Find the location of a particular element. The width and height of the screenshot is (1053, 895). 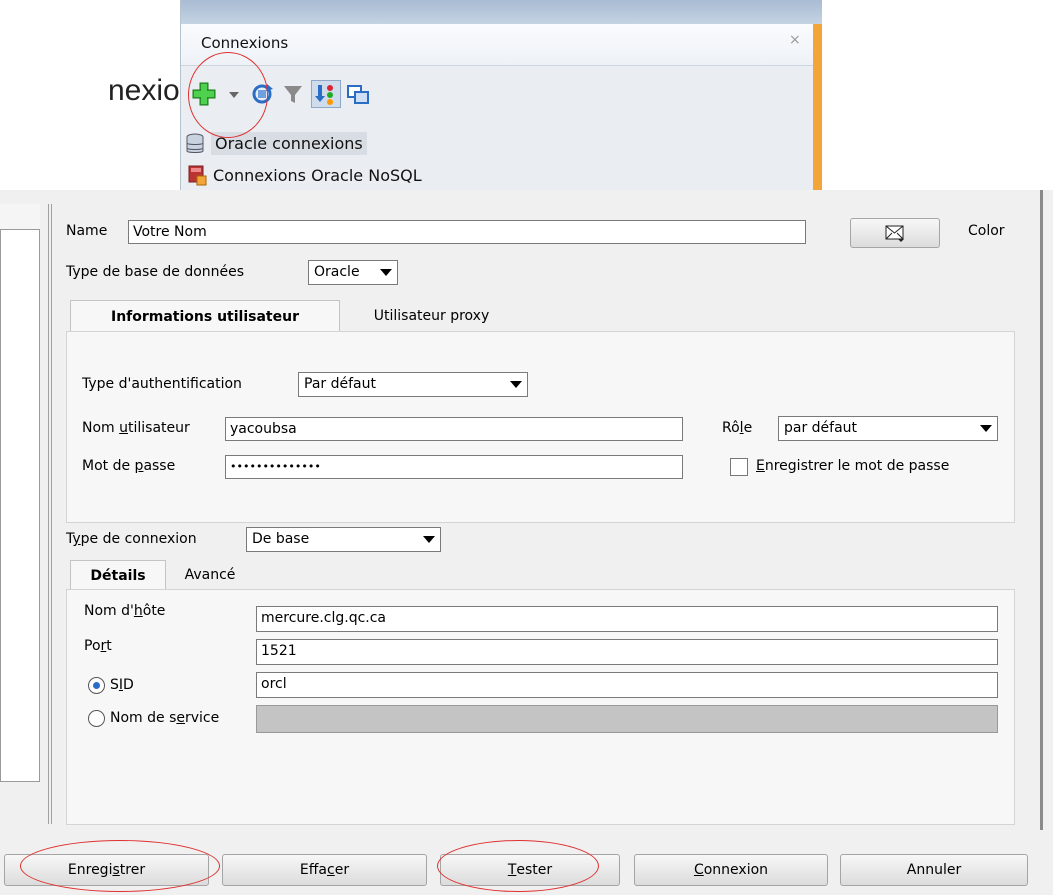

color-label: Color is located at coordinates (986, 231).